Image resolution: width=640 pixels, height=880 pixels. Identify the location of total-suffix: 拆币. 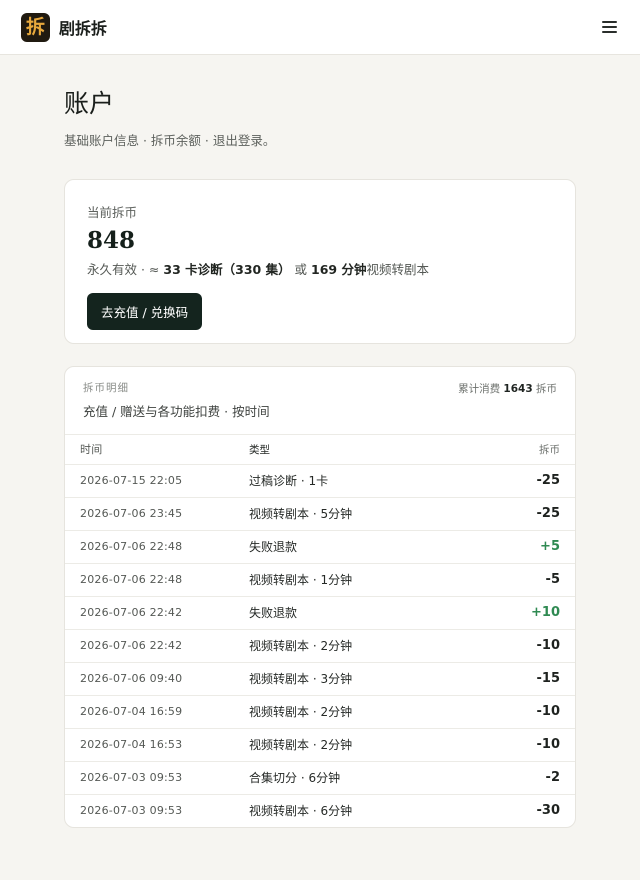
(544, 389).